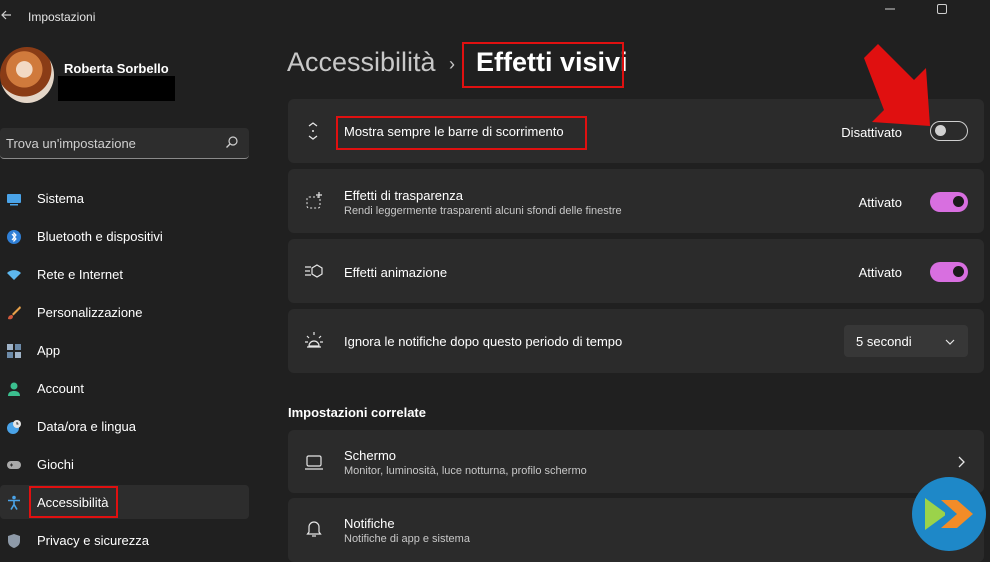  Describe the element at coordinates (124, 350) in the screenshot. I see `sidebar-item-app: App` at that location.